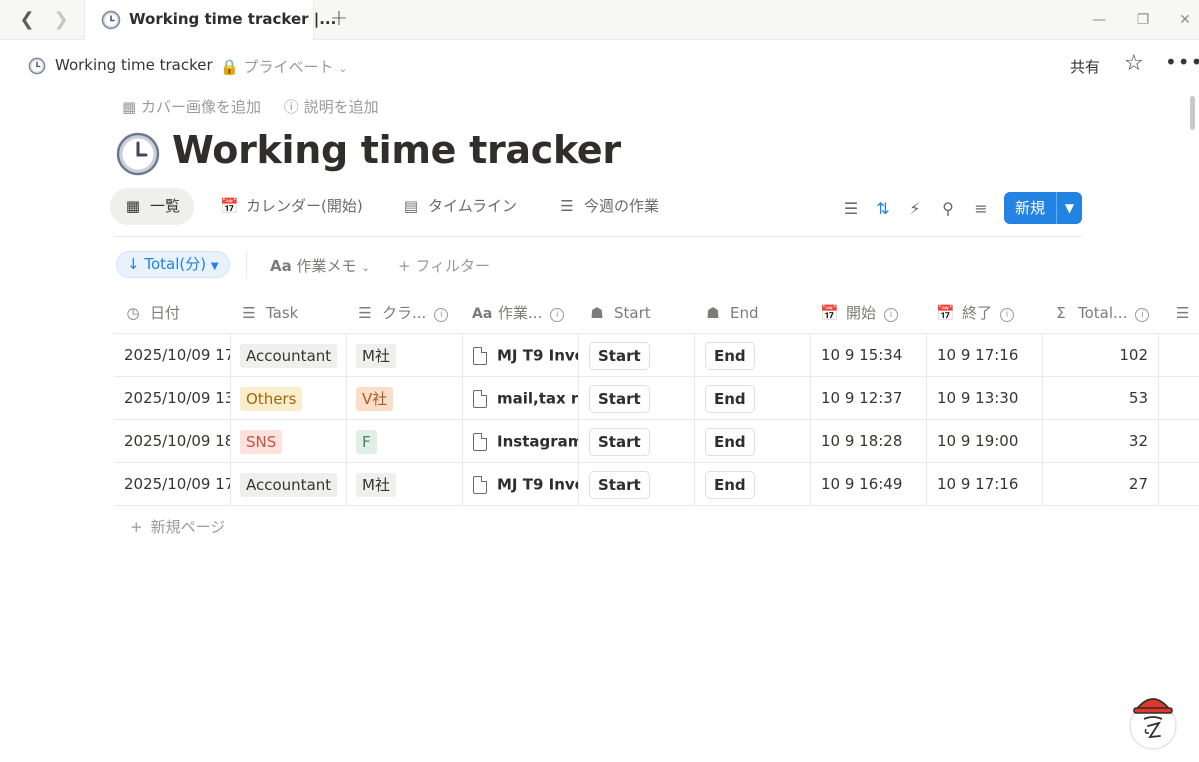 The width and height of the screenshot is (1199, 762). What do you see at coordinates (1100, 313) in the screenshot?
I see `column-header-total: Σ Total... i` at bounding box center [1100, 313].